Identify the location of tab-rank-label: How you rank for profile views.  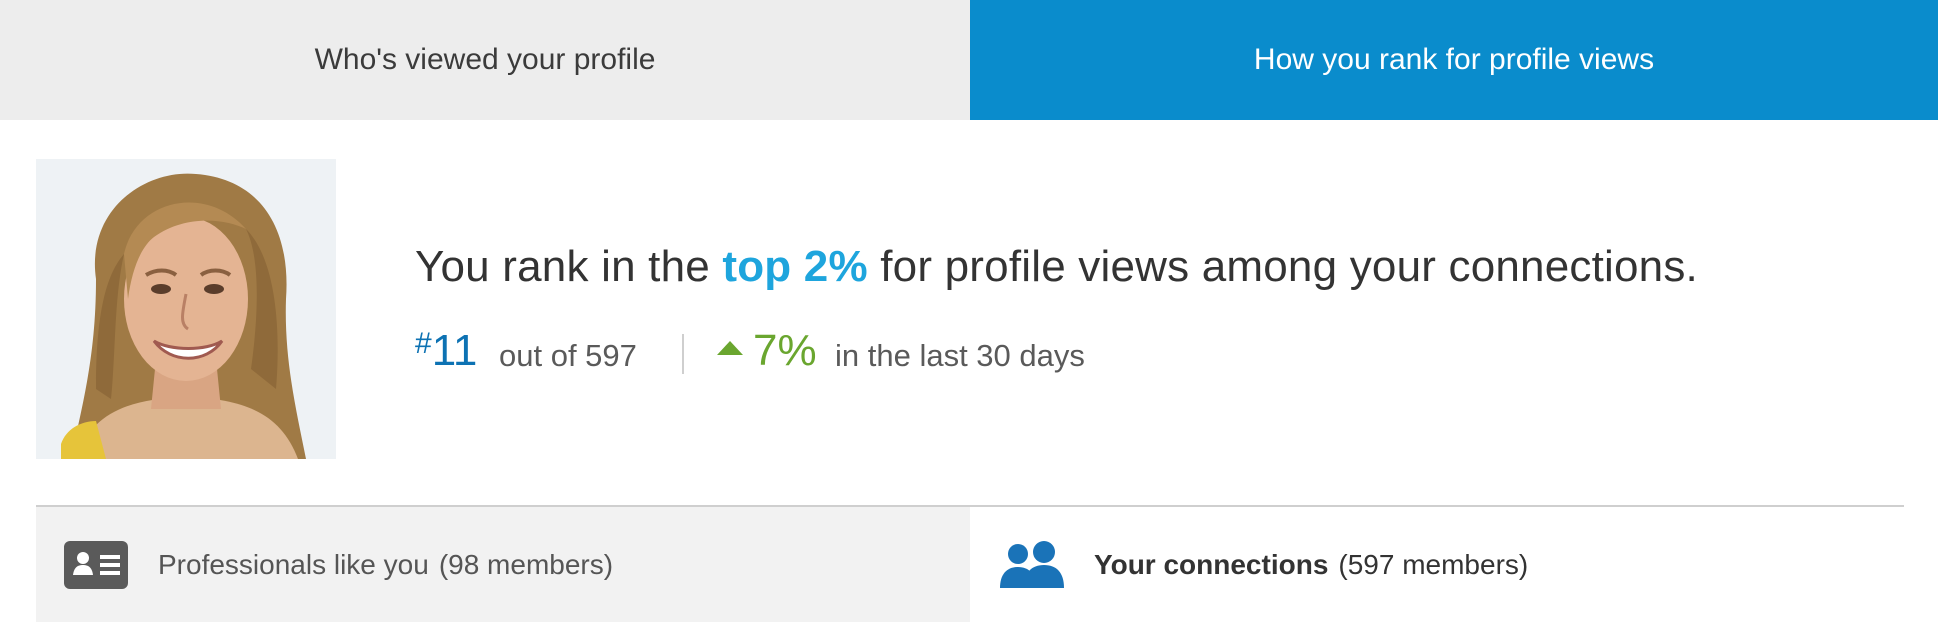
(1454, 59).